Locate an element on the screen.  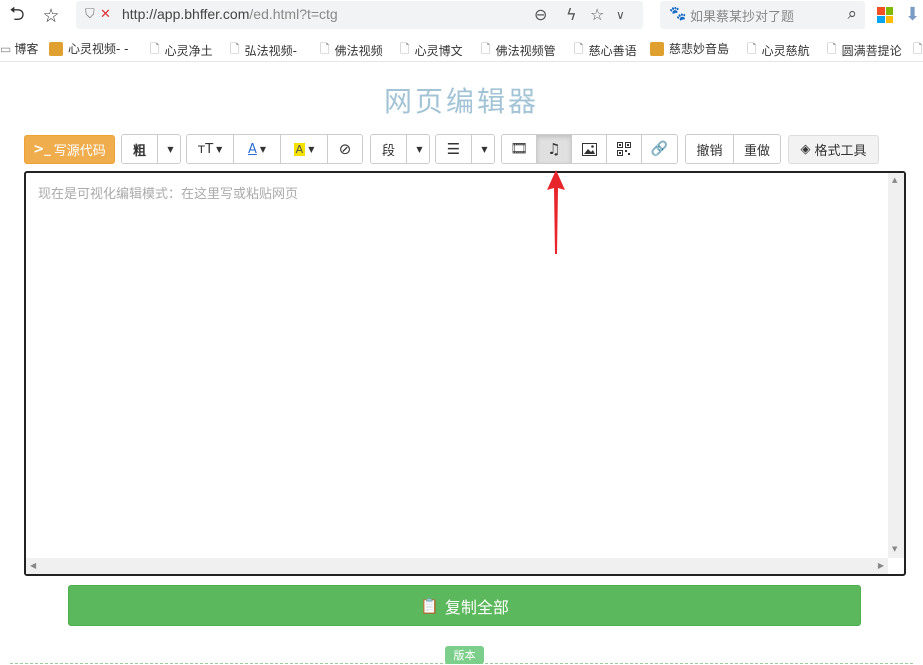
bookmark-item: 🗋 慈心善语 is located at coordinates (605, 50).